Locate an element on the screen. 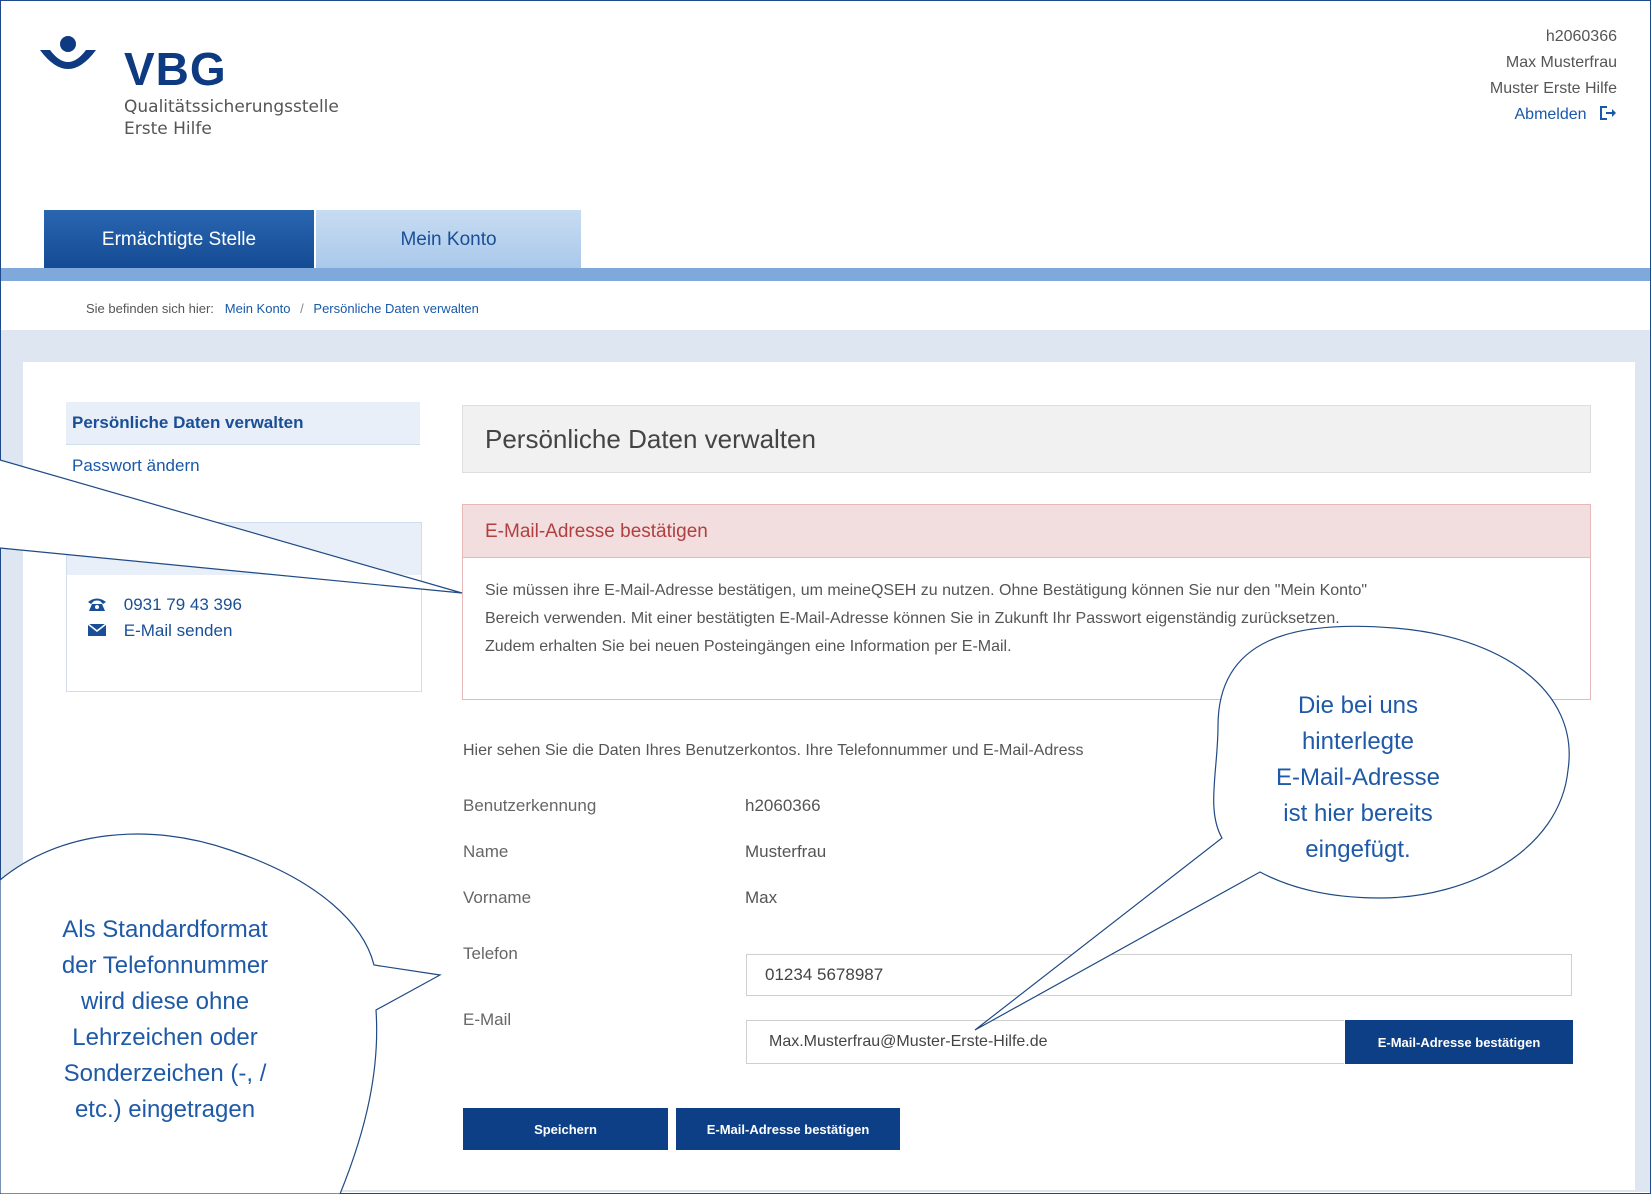  callout-right-line: eingefügt. is located at coordinates (1358, 849).